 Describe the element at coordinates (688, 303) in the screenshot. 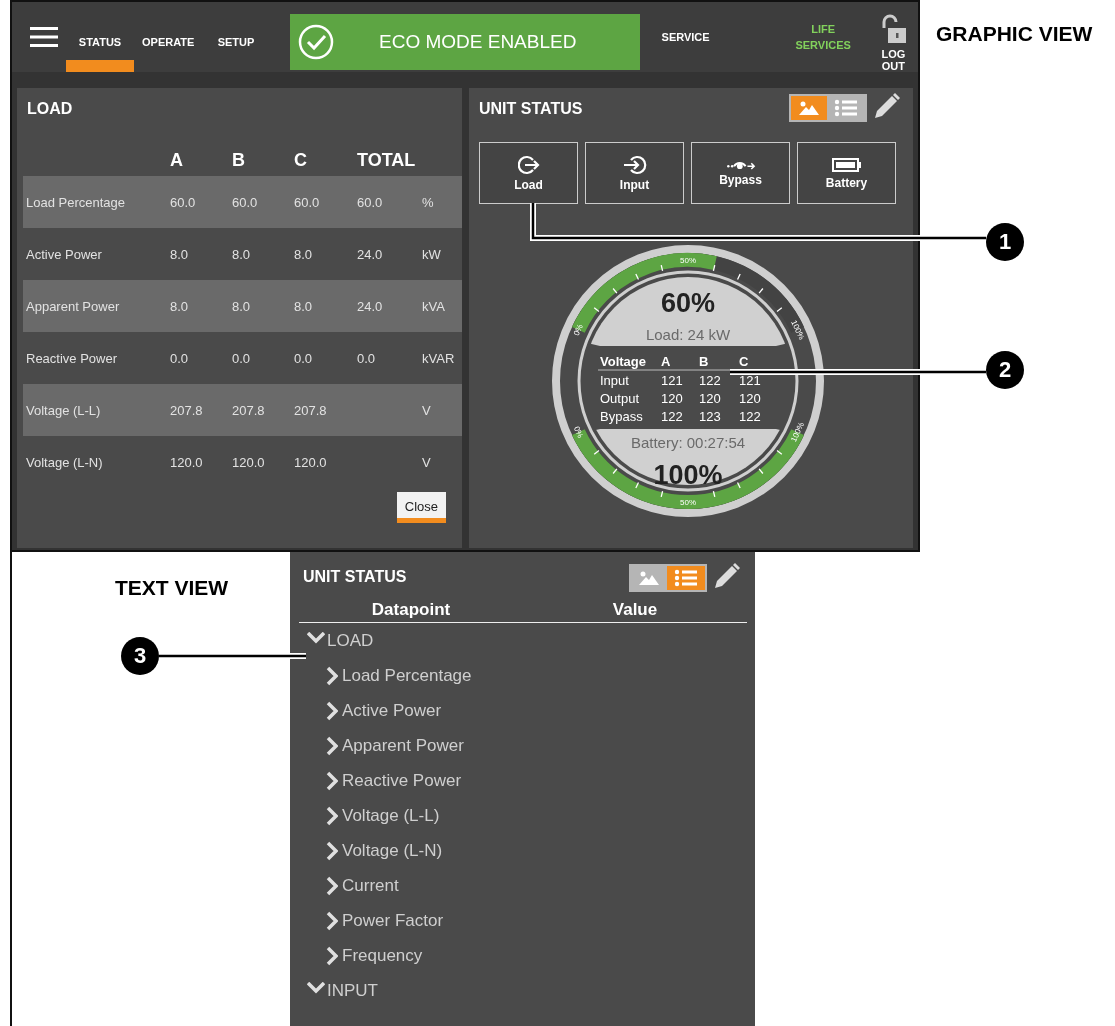

I see `load-percent: 60%` at that location.